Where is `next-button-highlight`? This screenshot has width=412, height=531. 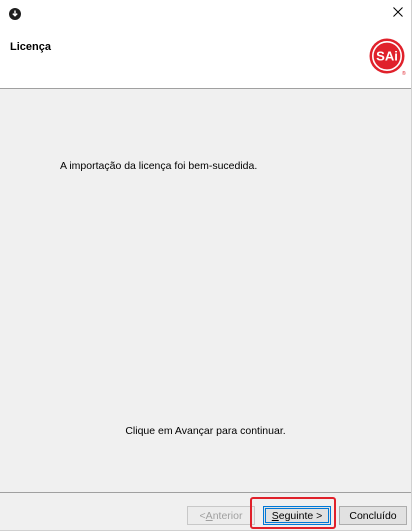
next-button-highlight is located at coordinates (293, 513).